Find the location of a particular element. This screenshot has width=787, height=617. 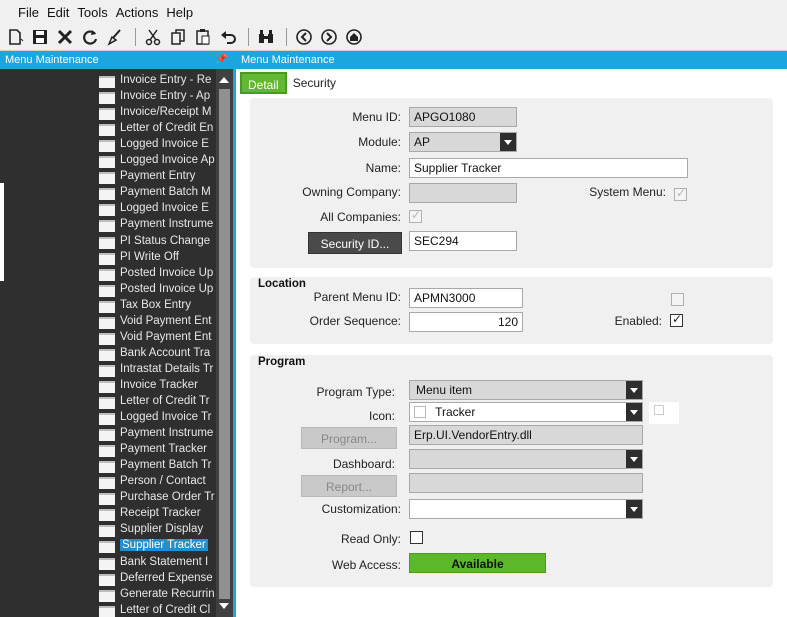

program-type-dropdown: Menu item is located at coordinates (526, 390).